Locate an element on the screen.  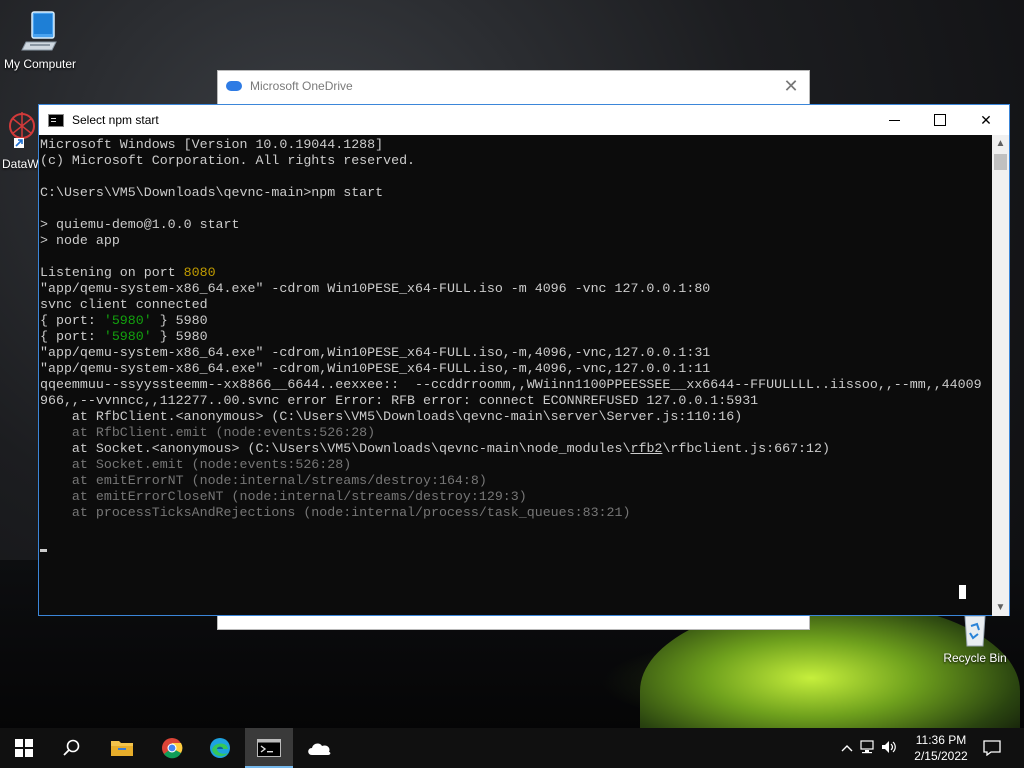
monitor-icon is located at coordinates (39, 31).